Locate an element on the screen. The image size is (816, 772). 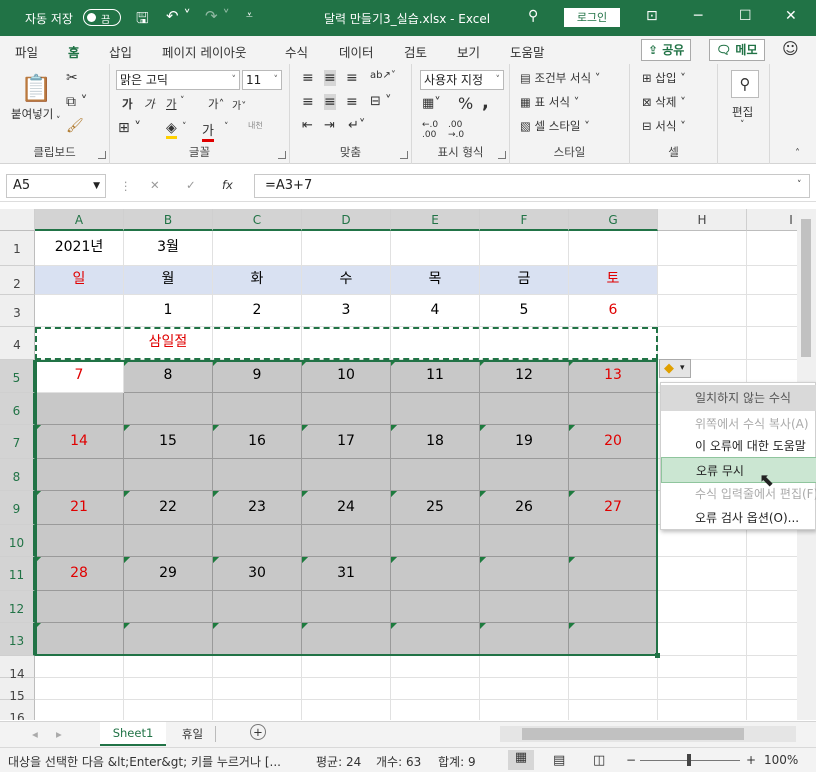
column-header: C is located at coordinates (257, 220).